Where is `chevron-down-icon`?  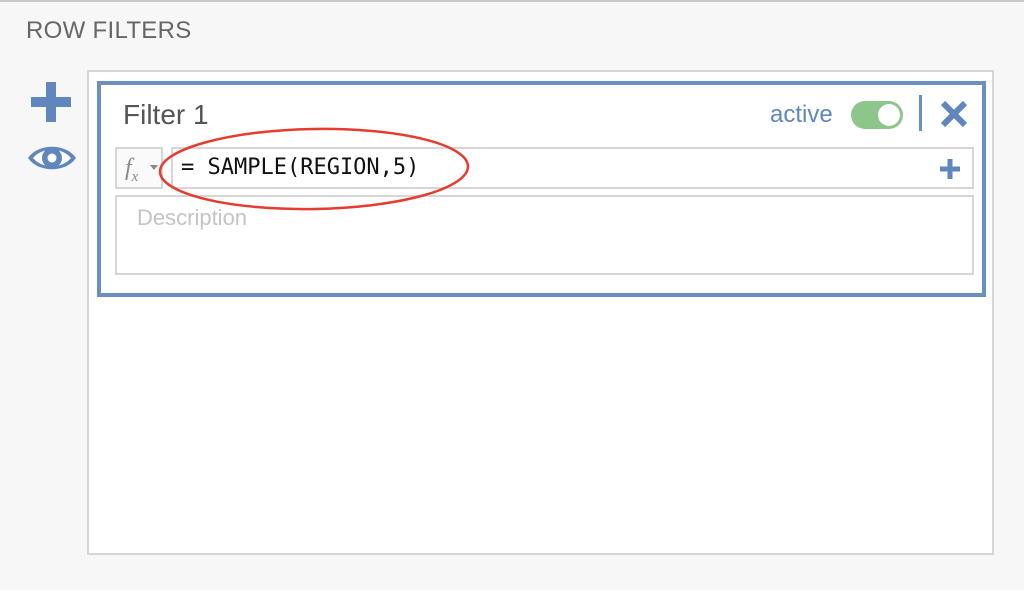 chevron-down-icon is located at coordinates (154, 167).